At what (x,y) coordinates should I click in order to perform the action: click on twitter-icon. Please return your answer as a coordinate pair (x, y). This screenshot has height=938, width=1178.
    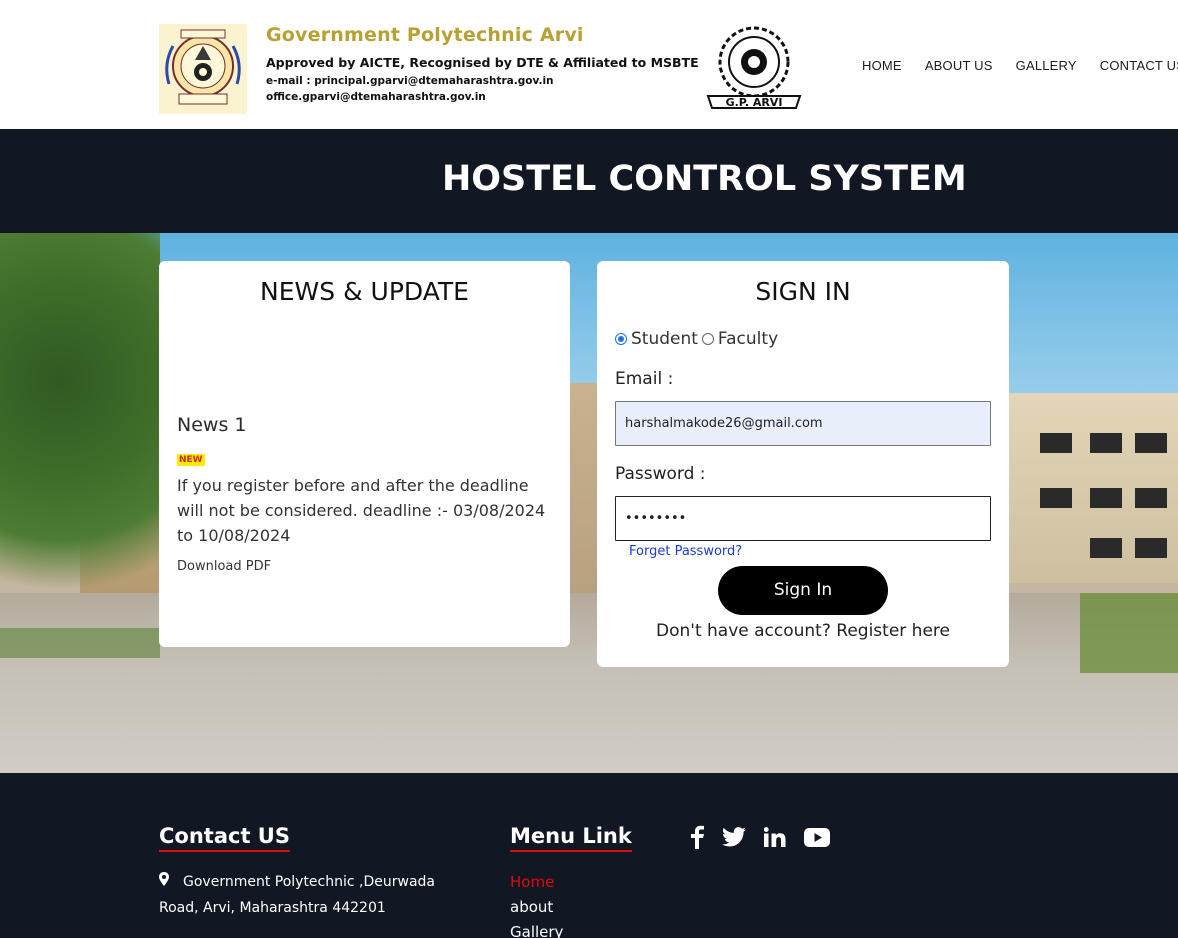
    Looking at the image, I should click on (734, 839).